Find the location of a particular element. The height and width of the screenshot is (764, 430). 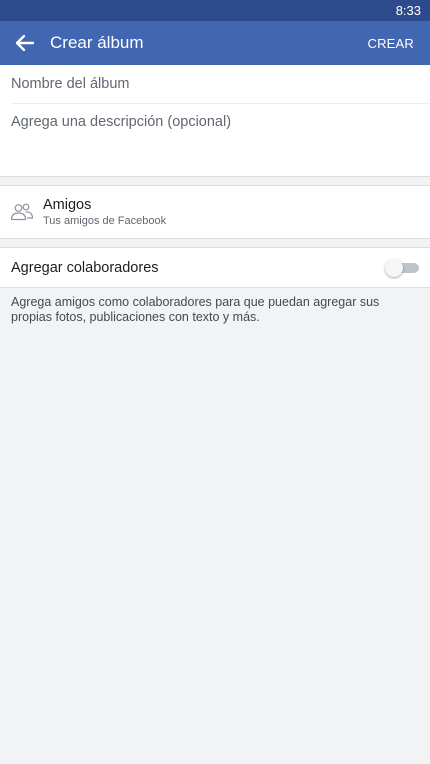

privacy-subtitle: Tus amigos de Facebook is located at coordinates (105, 221).